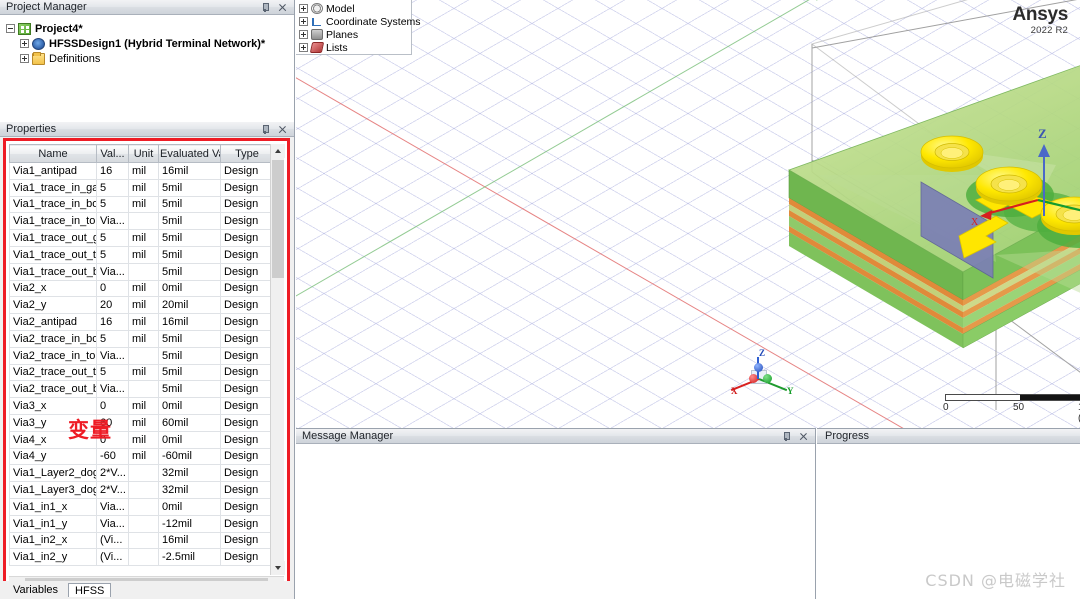  Describe the element at coordinates (767, 378) in the screenshot. I see `triad-y-handle` at that location.